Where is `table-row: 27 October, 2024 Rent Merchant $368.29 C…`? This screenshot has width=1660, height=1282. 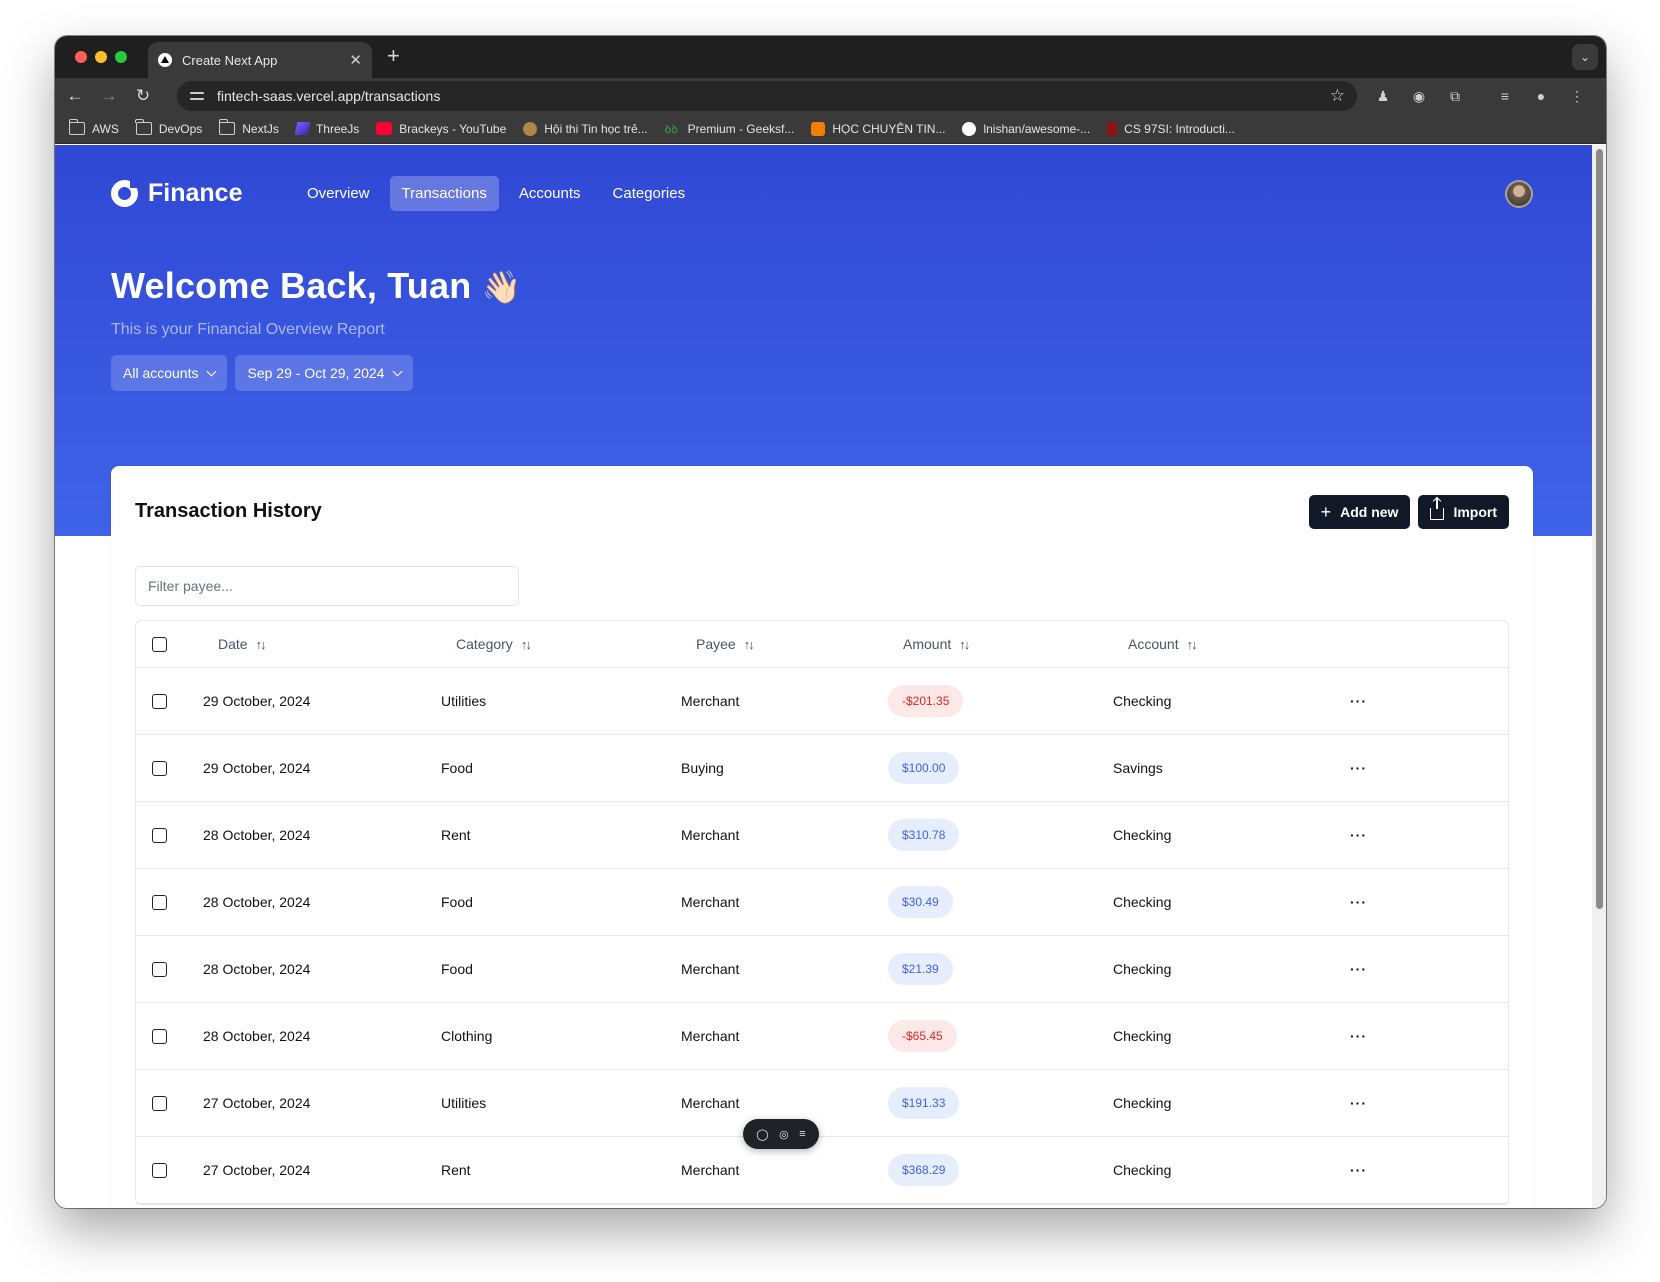
table-row: 27 October, 2024 Rent Merchant $368.29 C… is located at coordinates (822, 1170).